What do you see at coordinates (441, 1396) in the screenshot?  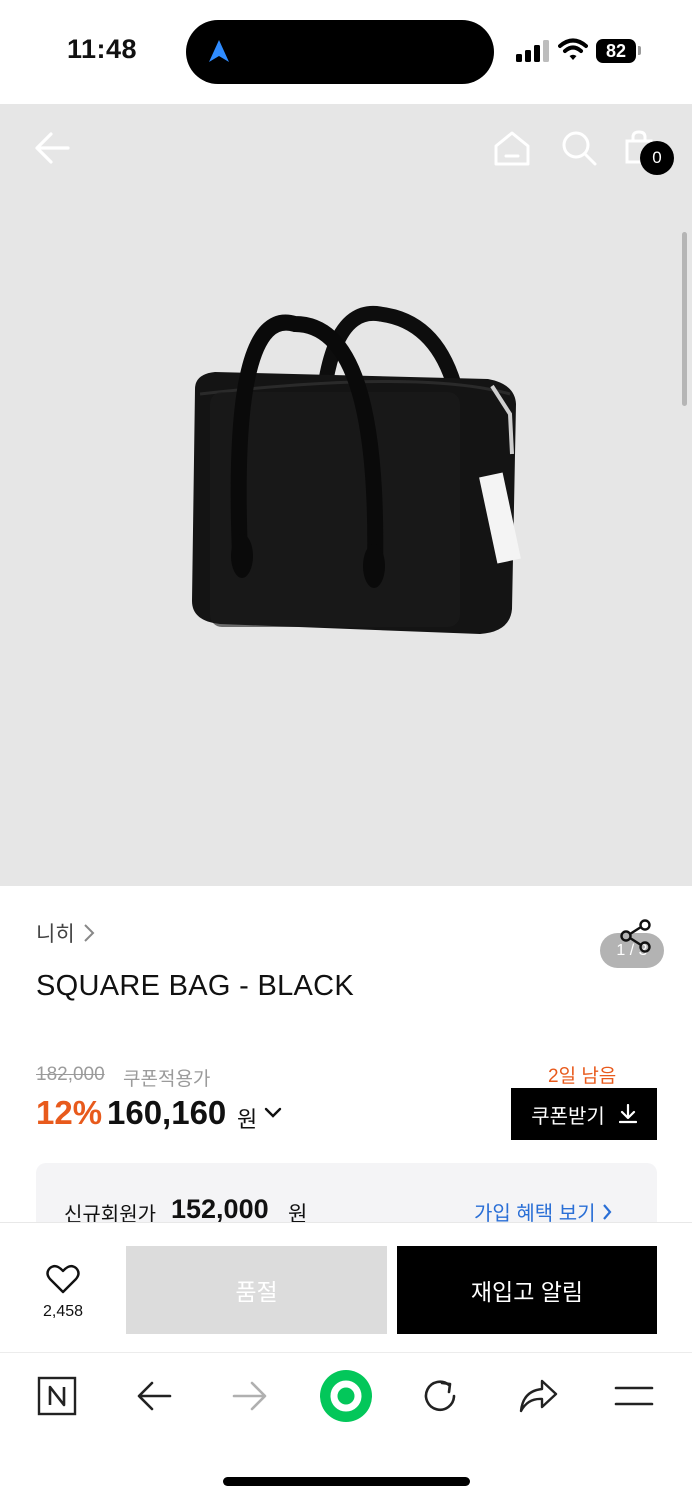 I see `reload-icon` at bounding box center [441, 1396].